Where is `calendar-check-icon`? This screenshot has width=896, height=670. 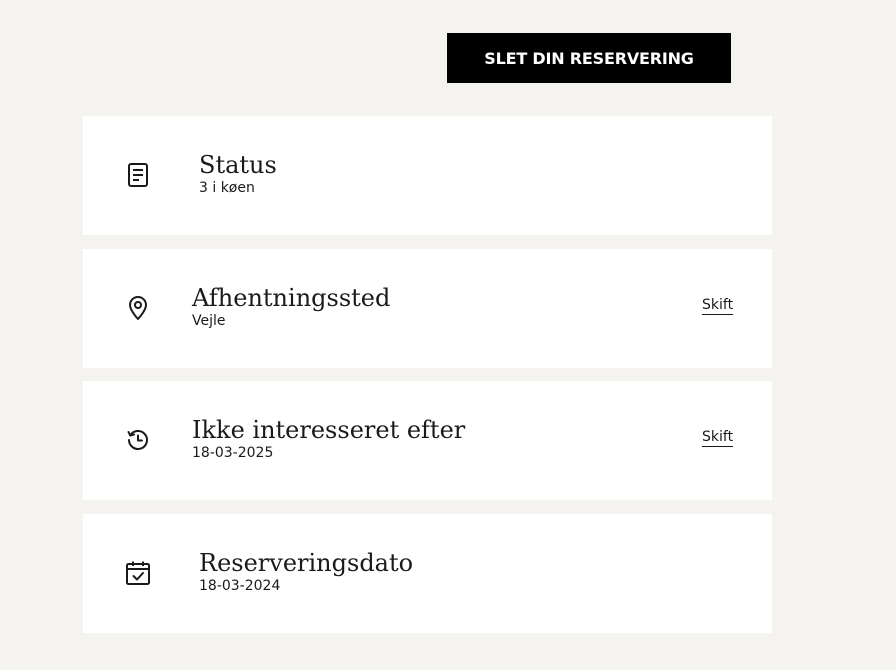
calendar-check-icon is located at coordinates (138, 573).